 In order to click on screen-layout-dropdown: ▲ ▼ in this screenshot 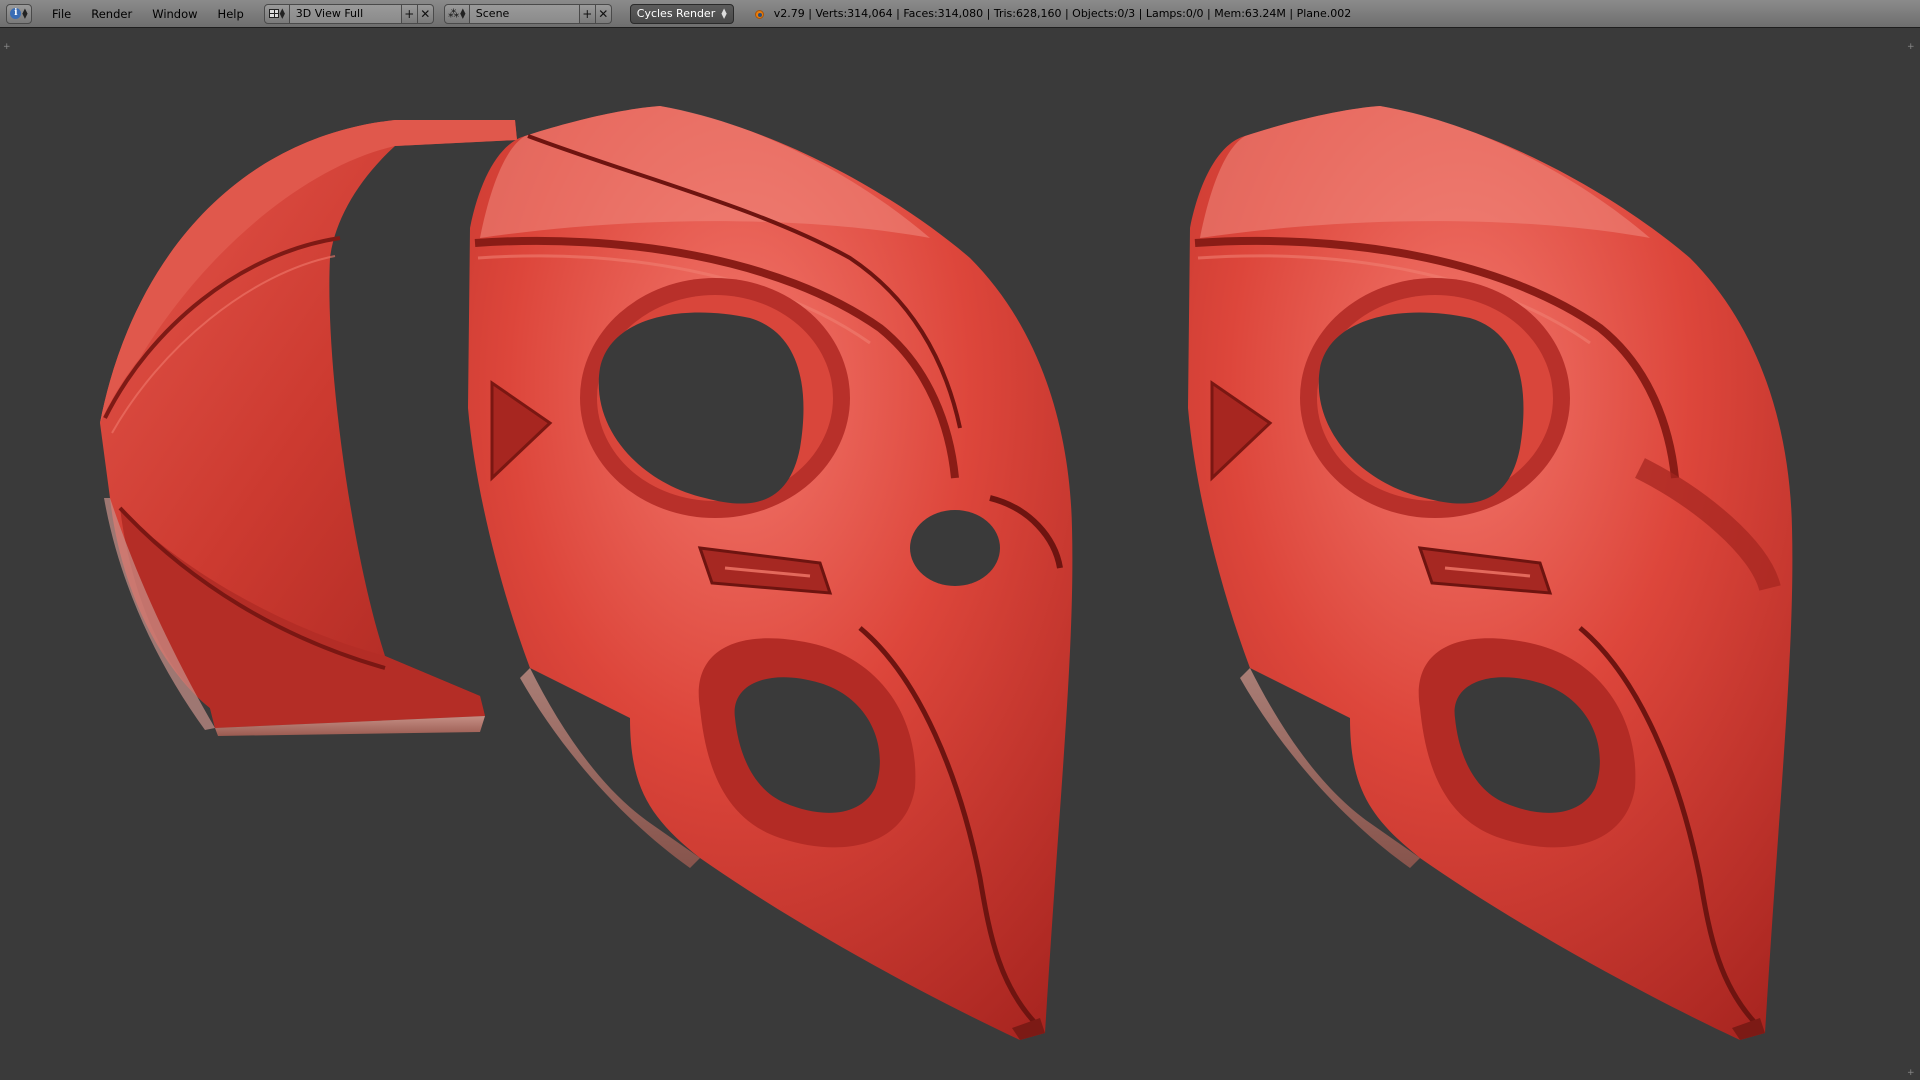, I will do `click(276, 13)`.